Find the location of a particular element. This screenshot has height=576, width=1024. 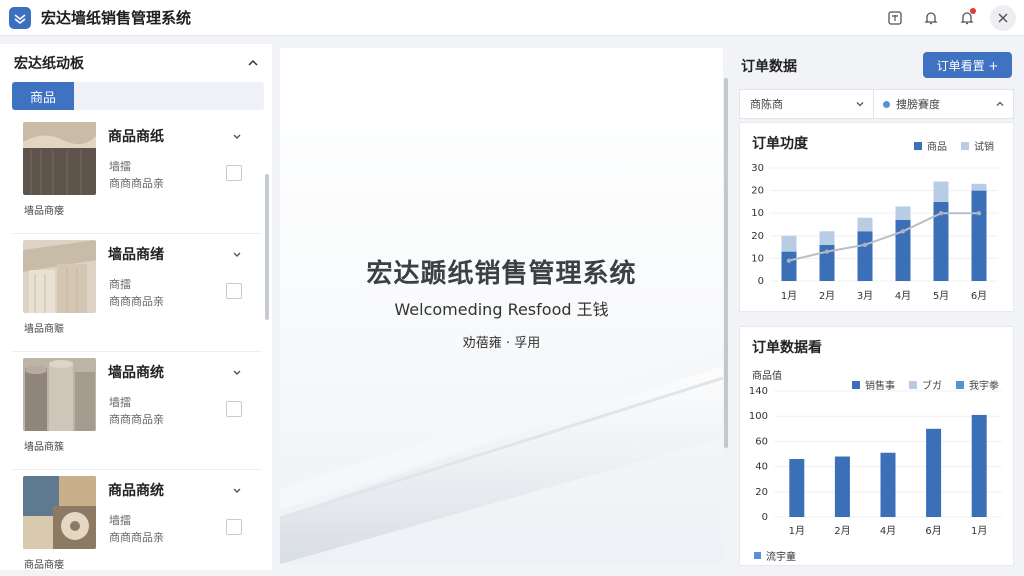

y-tick-label: 30 is located at coordinates (757, 168).